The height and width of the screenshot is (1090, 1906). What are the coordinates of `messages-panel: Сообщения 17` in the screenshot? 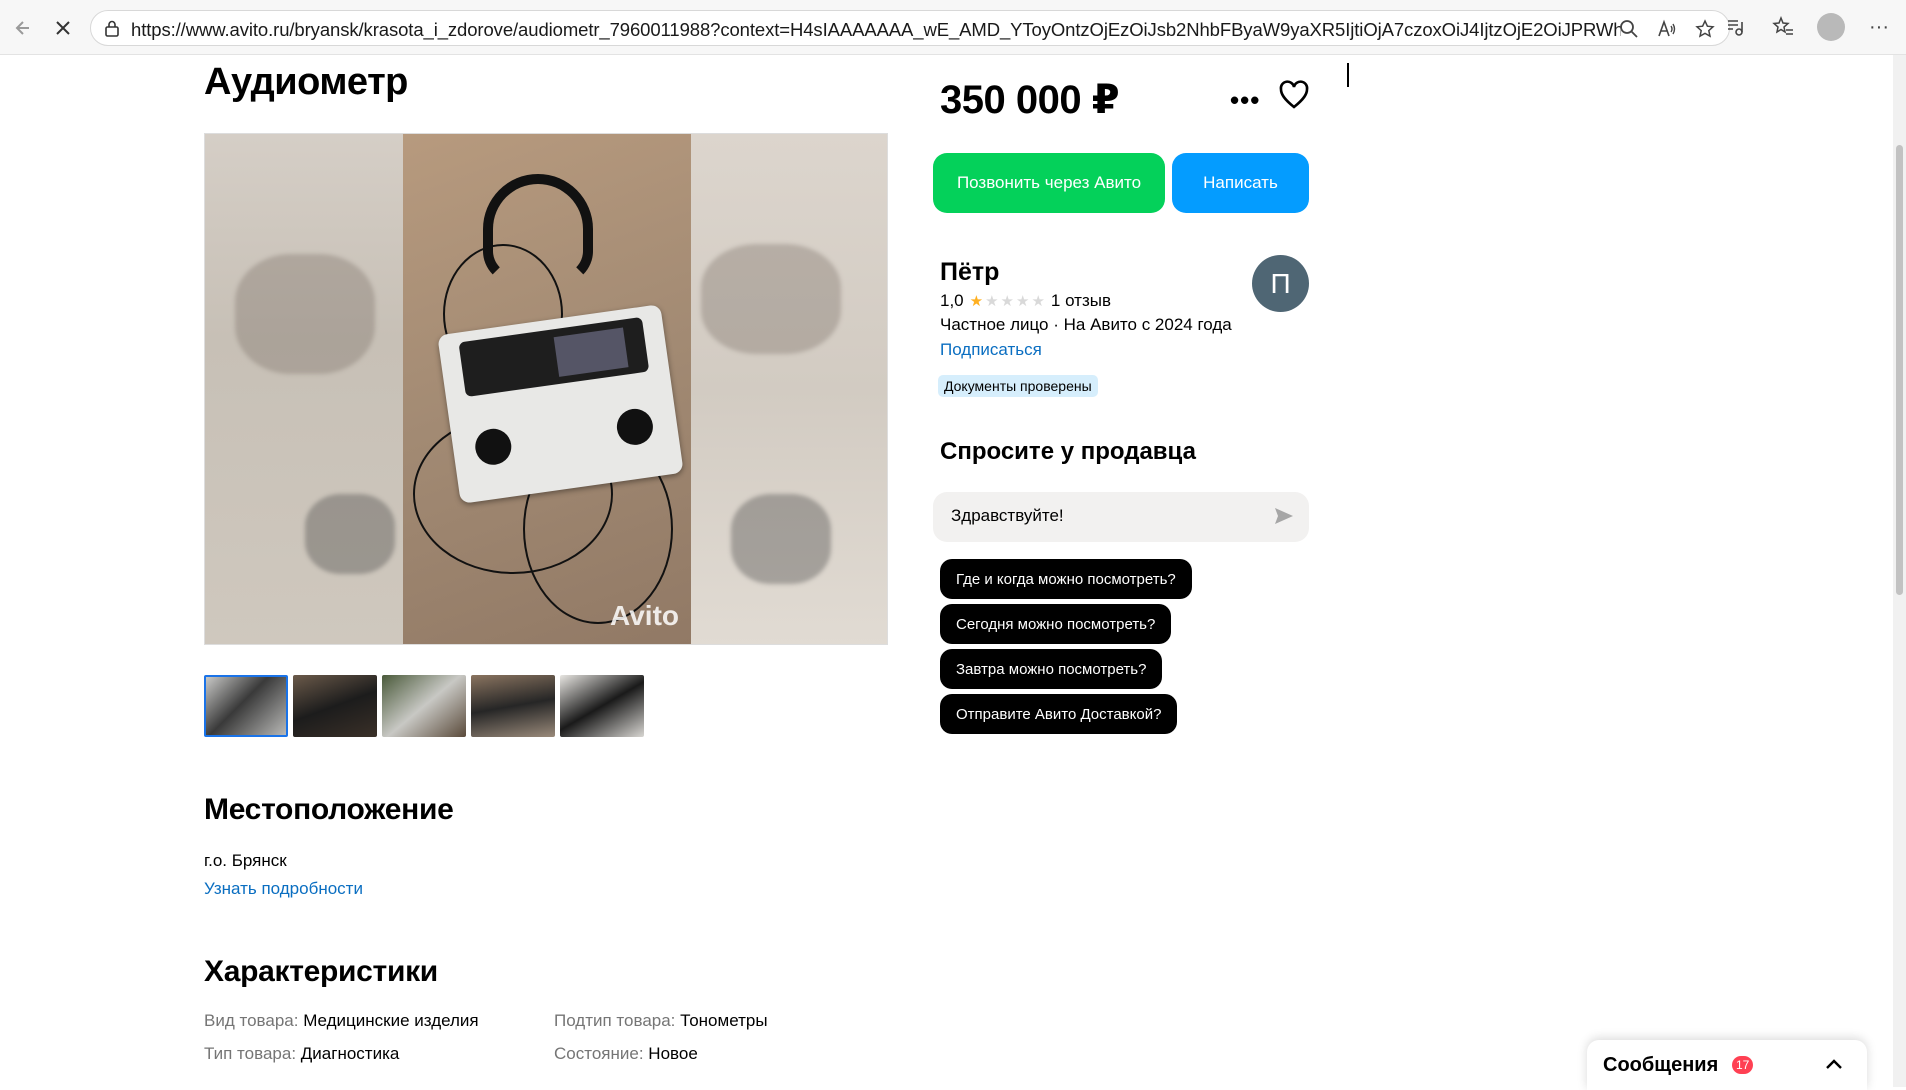 It's located at (1727, 1065).